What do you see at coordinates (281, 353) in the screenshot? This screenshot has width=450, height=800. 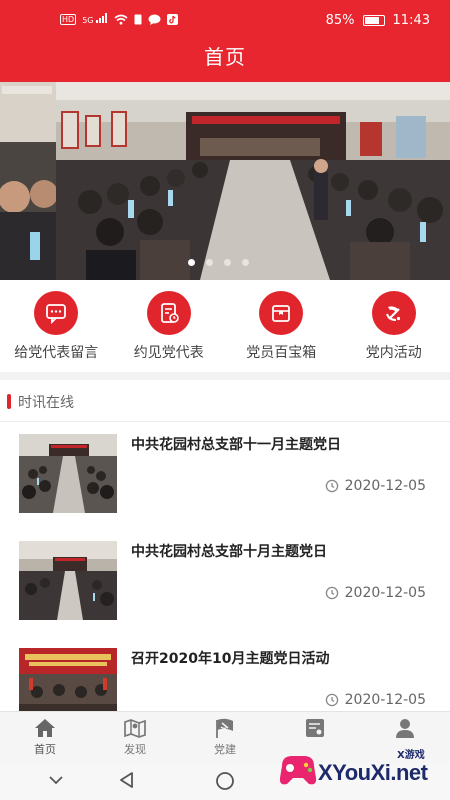 I see `quick-label: 党员百宝箱` at bounding box center [281, 353].